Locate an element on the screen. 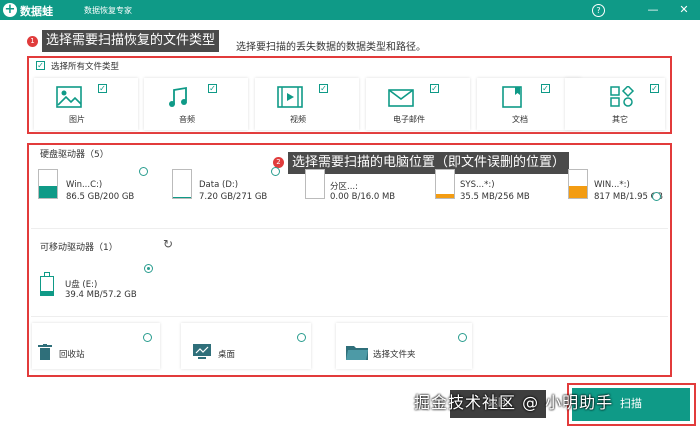 The image size is (700, 427). desktop-icon is located at coordinates (202, 351).